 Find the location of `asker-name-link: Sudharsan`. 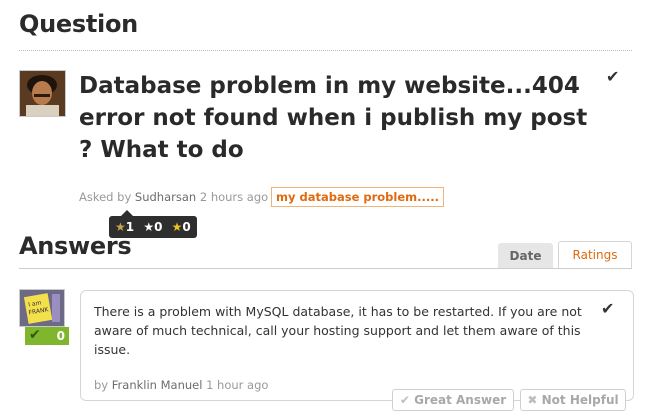

asker-name-link: Sudharsan is located at coordinates (165, 197).